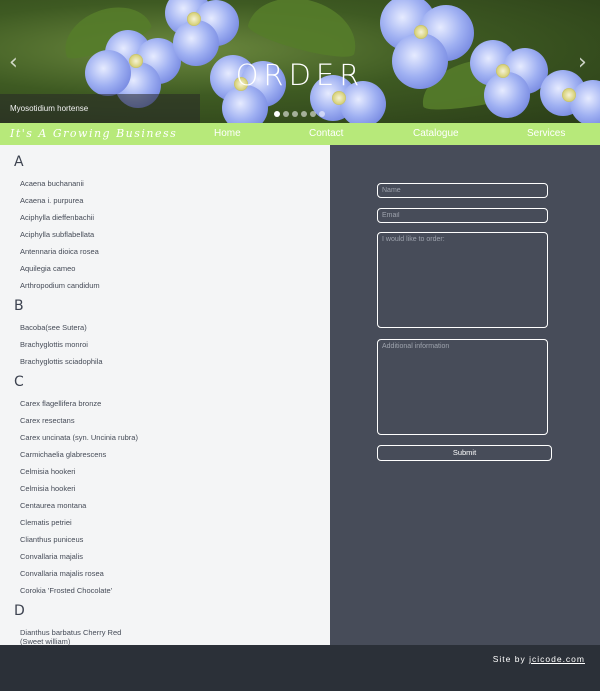 The width and height of the screenshot is (600, 691). What do you see at coordinates (462, 280) in the screenshot?
I see `order-textarea` at bounding box center [462, 280].